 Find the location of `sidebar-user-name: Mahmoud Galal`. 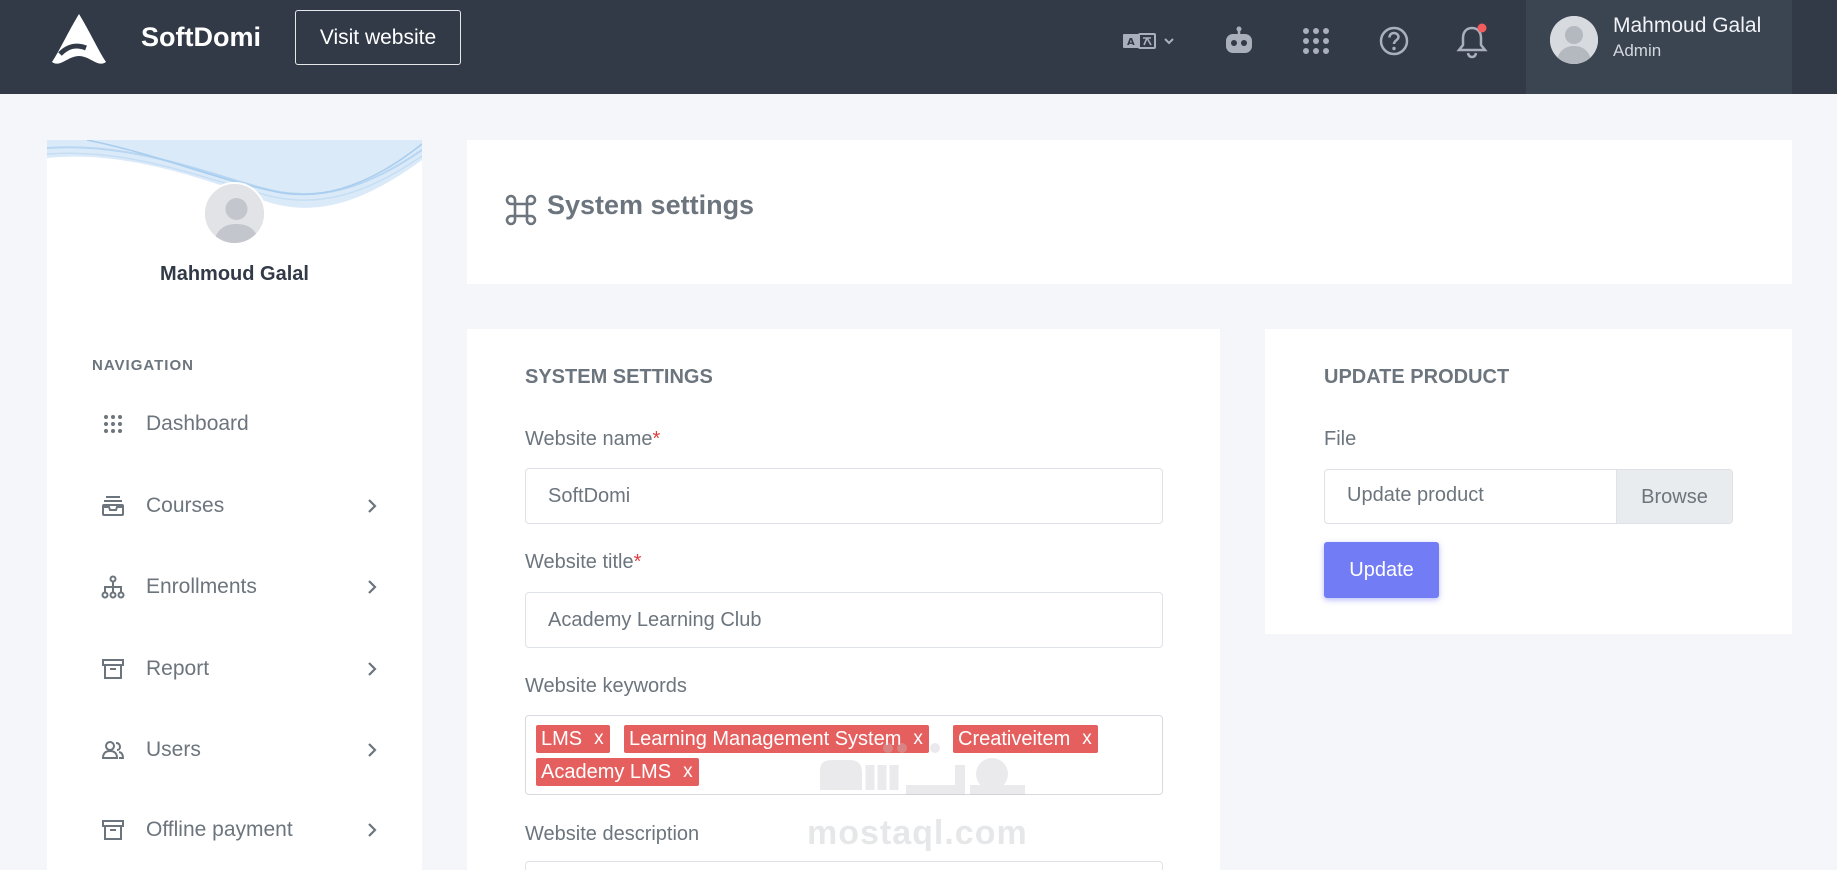

sidebar-user-name: Mahmoud Galal is located at coordinates (234, 274).